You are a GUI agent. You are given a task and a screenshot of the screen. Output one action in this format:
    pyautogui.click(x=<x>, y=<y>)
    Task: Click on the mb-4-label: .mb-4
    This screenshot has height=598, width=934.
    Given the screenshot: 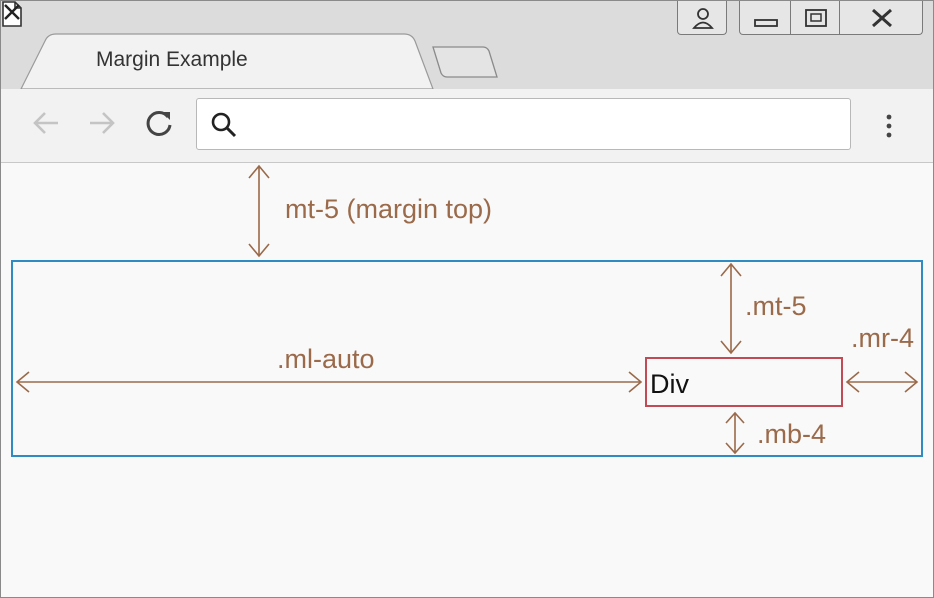 What is the action you would take?
    pyautogui.click(x=792, y=434)
    